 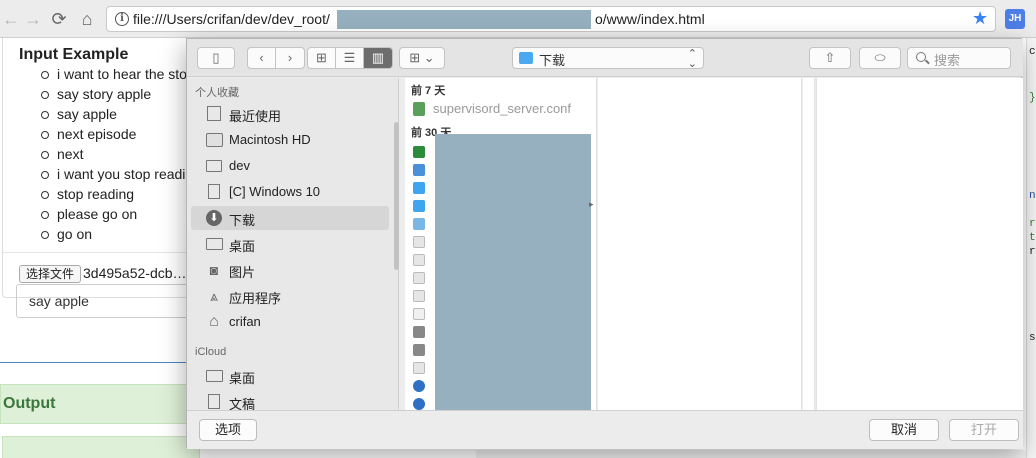 What do you see at coordinates (255, 298) in the screenshot?
I see `sidebar-item-label: 应用程序` at bounding box center [255, 298].